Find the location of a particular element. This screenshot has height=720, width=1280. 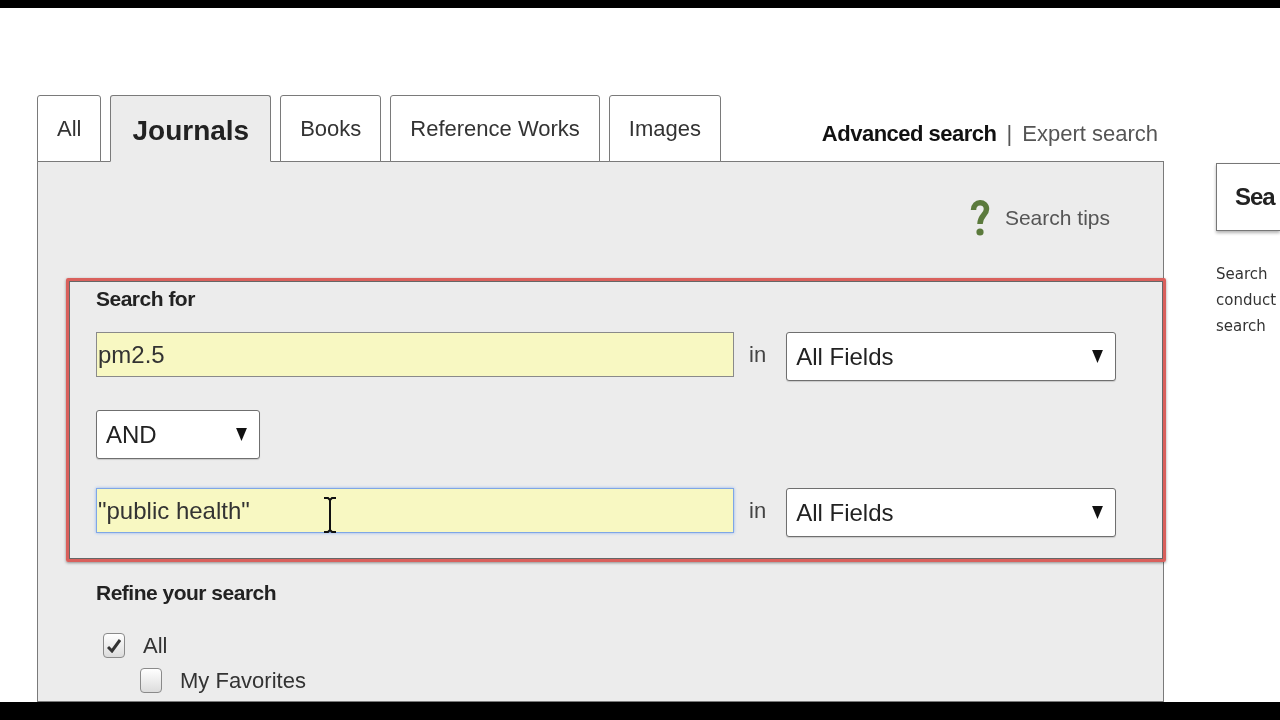

option-label: All is located at coordinates (155, 645).